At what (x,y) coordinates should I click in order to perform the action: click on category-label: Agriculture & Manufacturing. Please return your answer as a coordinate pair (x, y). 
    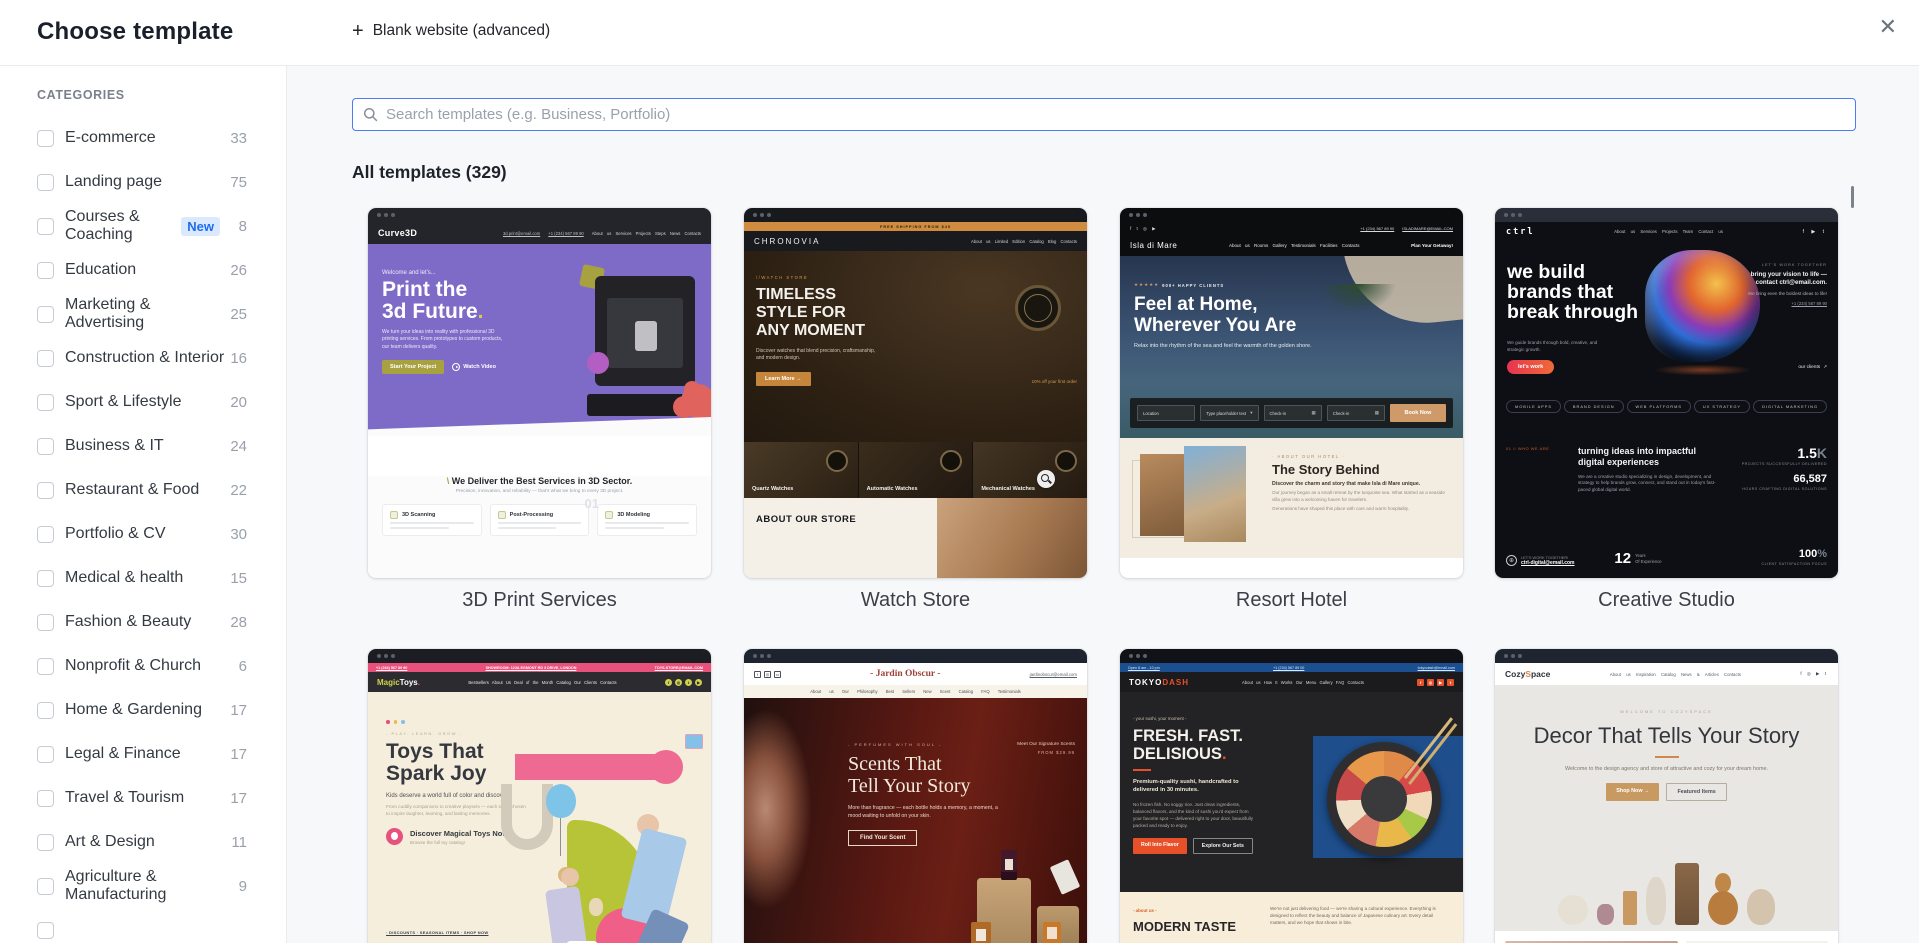
    Looking at the image, I should click on (116, 885).